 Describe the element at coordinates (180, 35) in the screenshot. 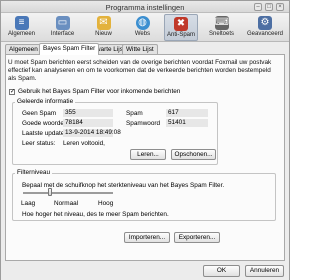

I see `toolbar-label: Anti-Spam` at that location.